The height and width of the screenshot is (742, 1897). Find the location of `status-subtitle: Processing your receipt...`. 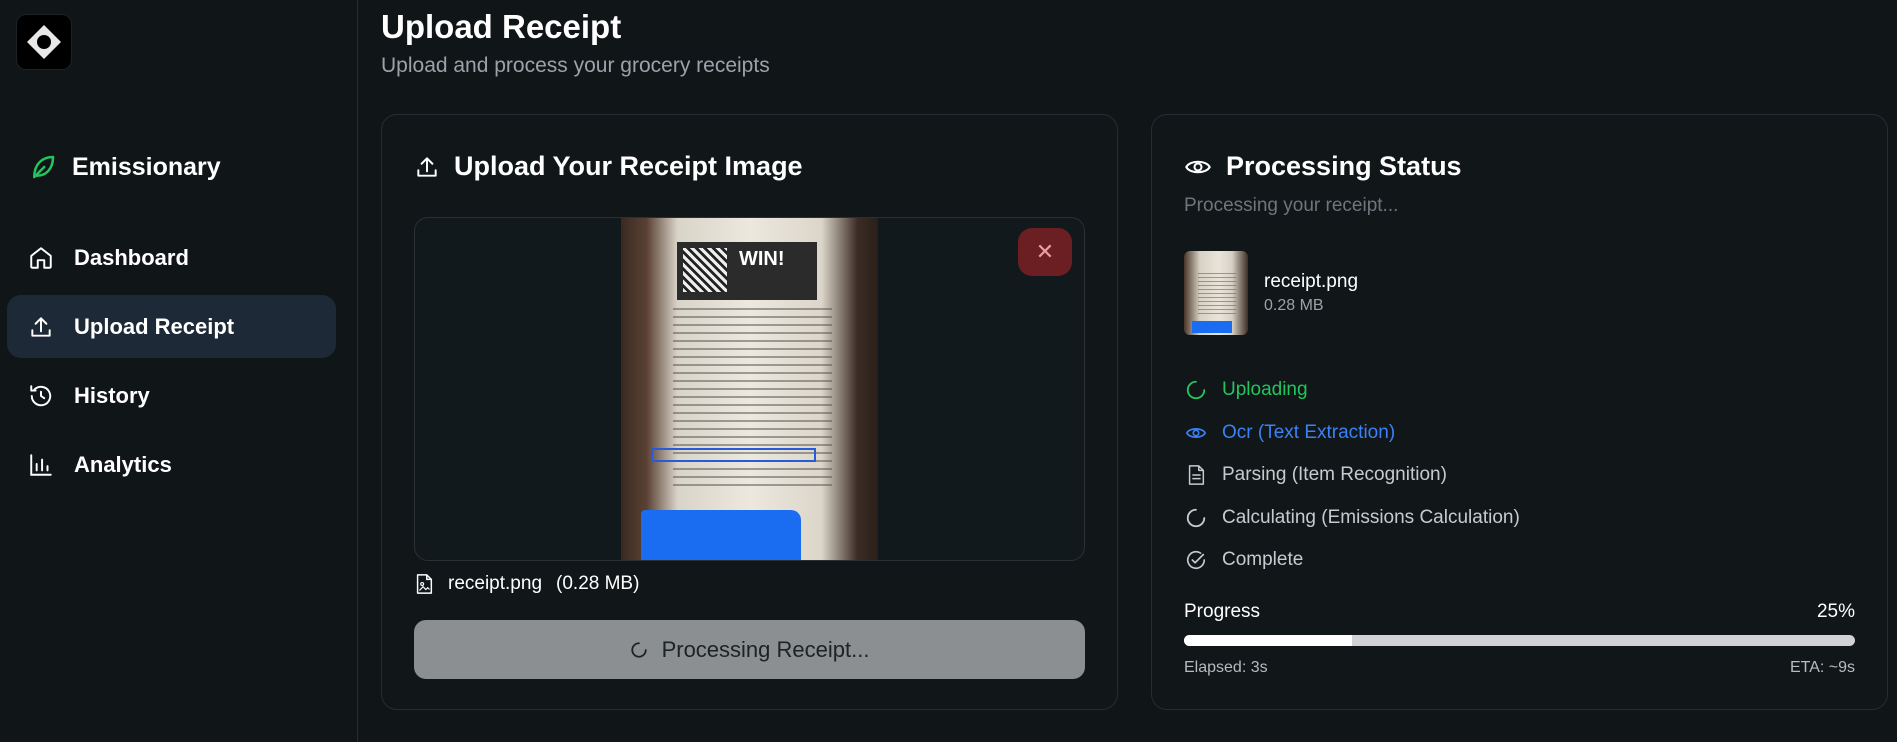

status-subtitle: Processing your receipt... is located at coordinates (1291, 205).